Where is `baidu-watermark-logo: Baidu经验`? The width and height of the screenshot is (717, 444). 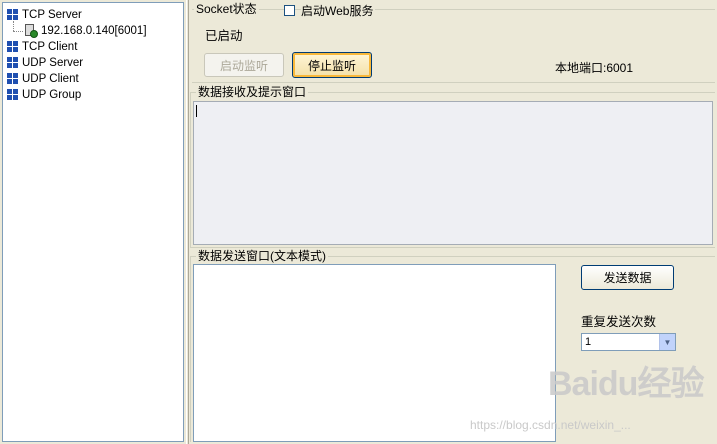
baidu-watermark-logo: Baidu经验 is located at coordinates (626, 384).